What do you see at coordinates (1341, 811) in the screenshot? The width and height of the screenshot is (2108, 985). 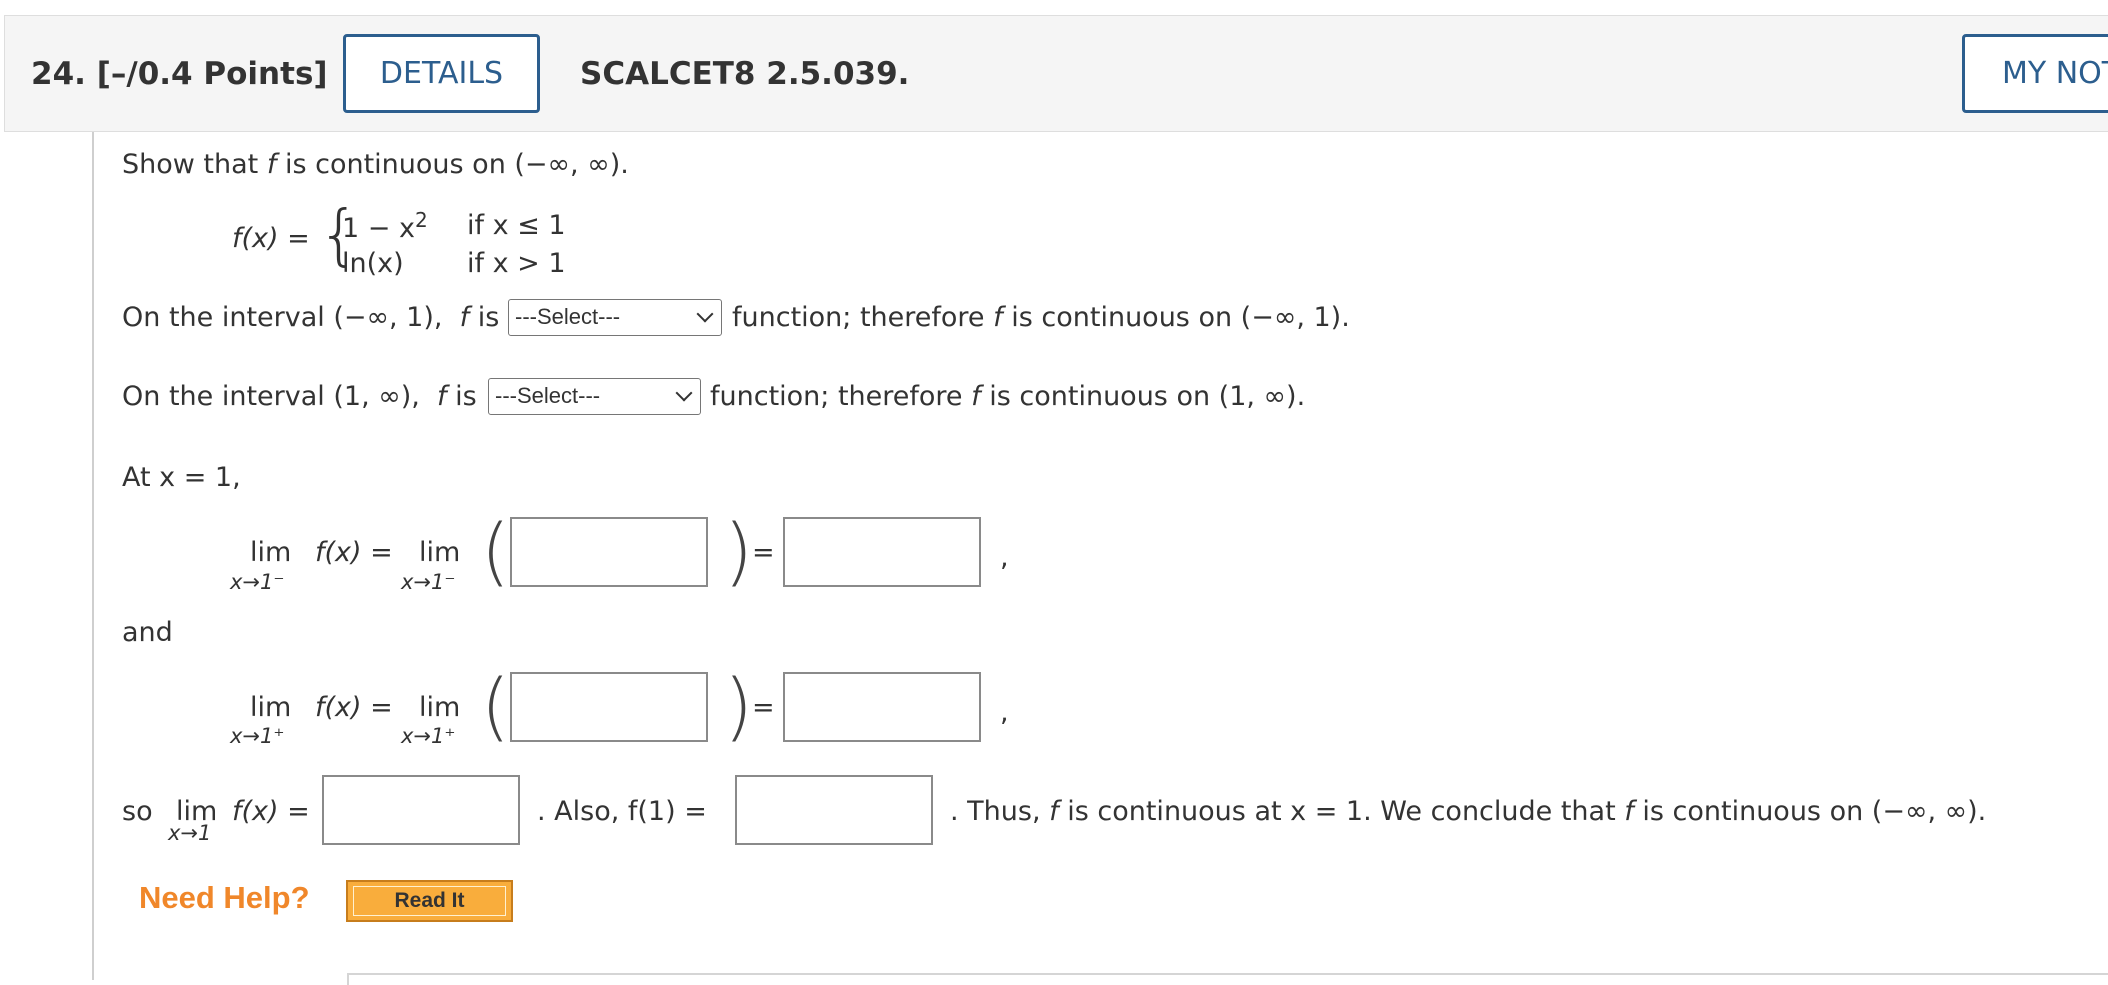 I see `thus-b: is continuous at x = 1. We conclude that` at bounding box center [1341, 811].